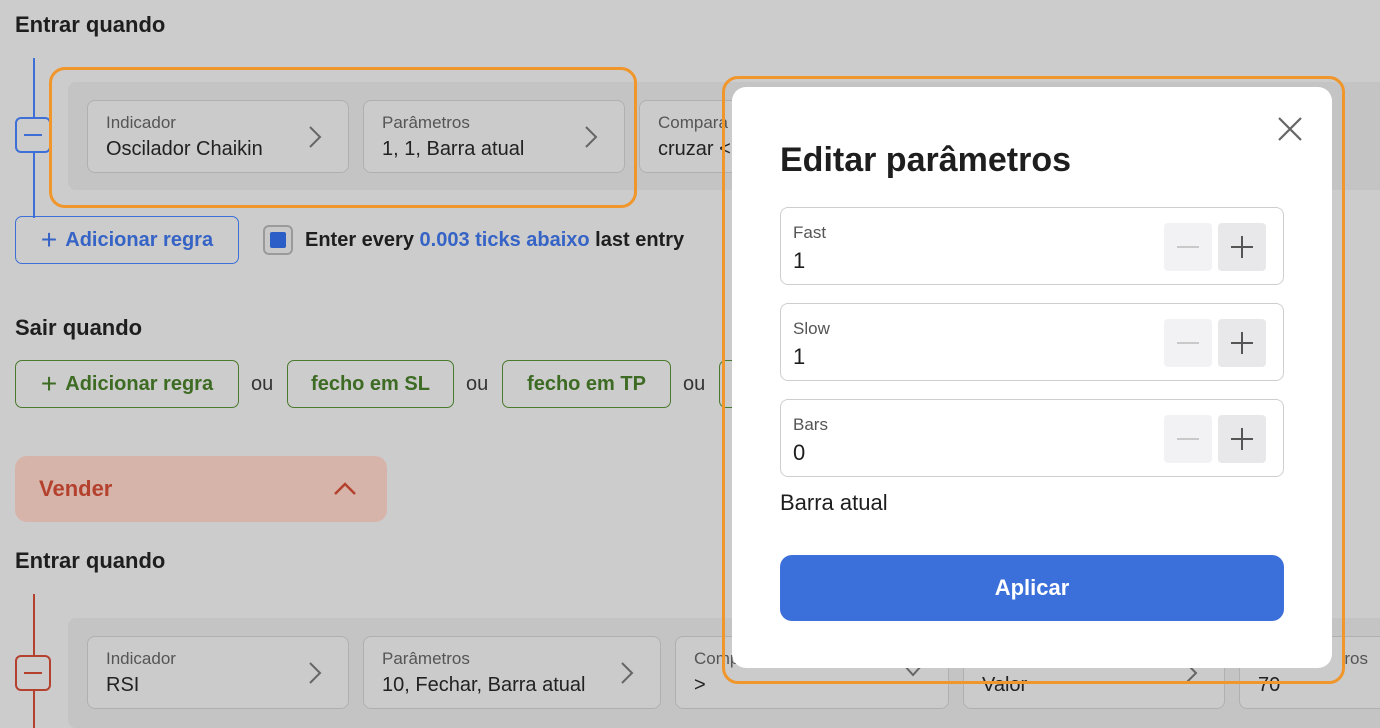  I want to click on indicator-value: RSI, so click(123, 685).